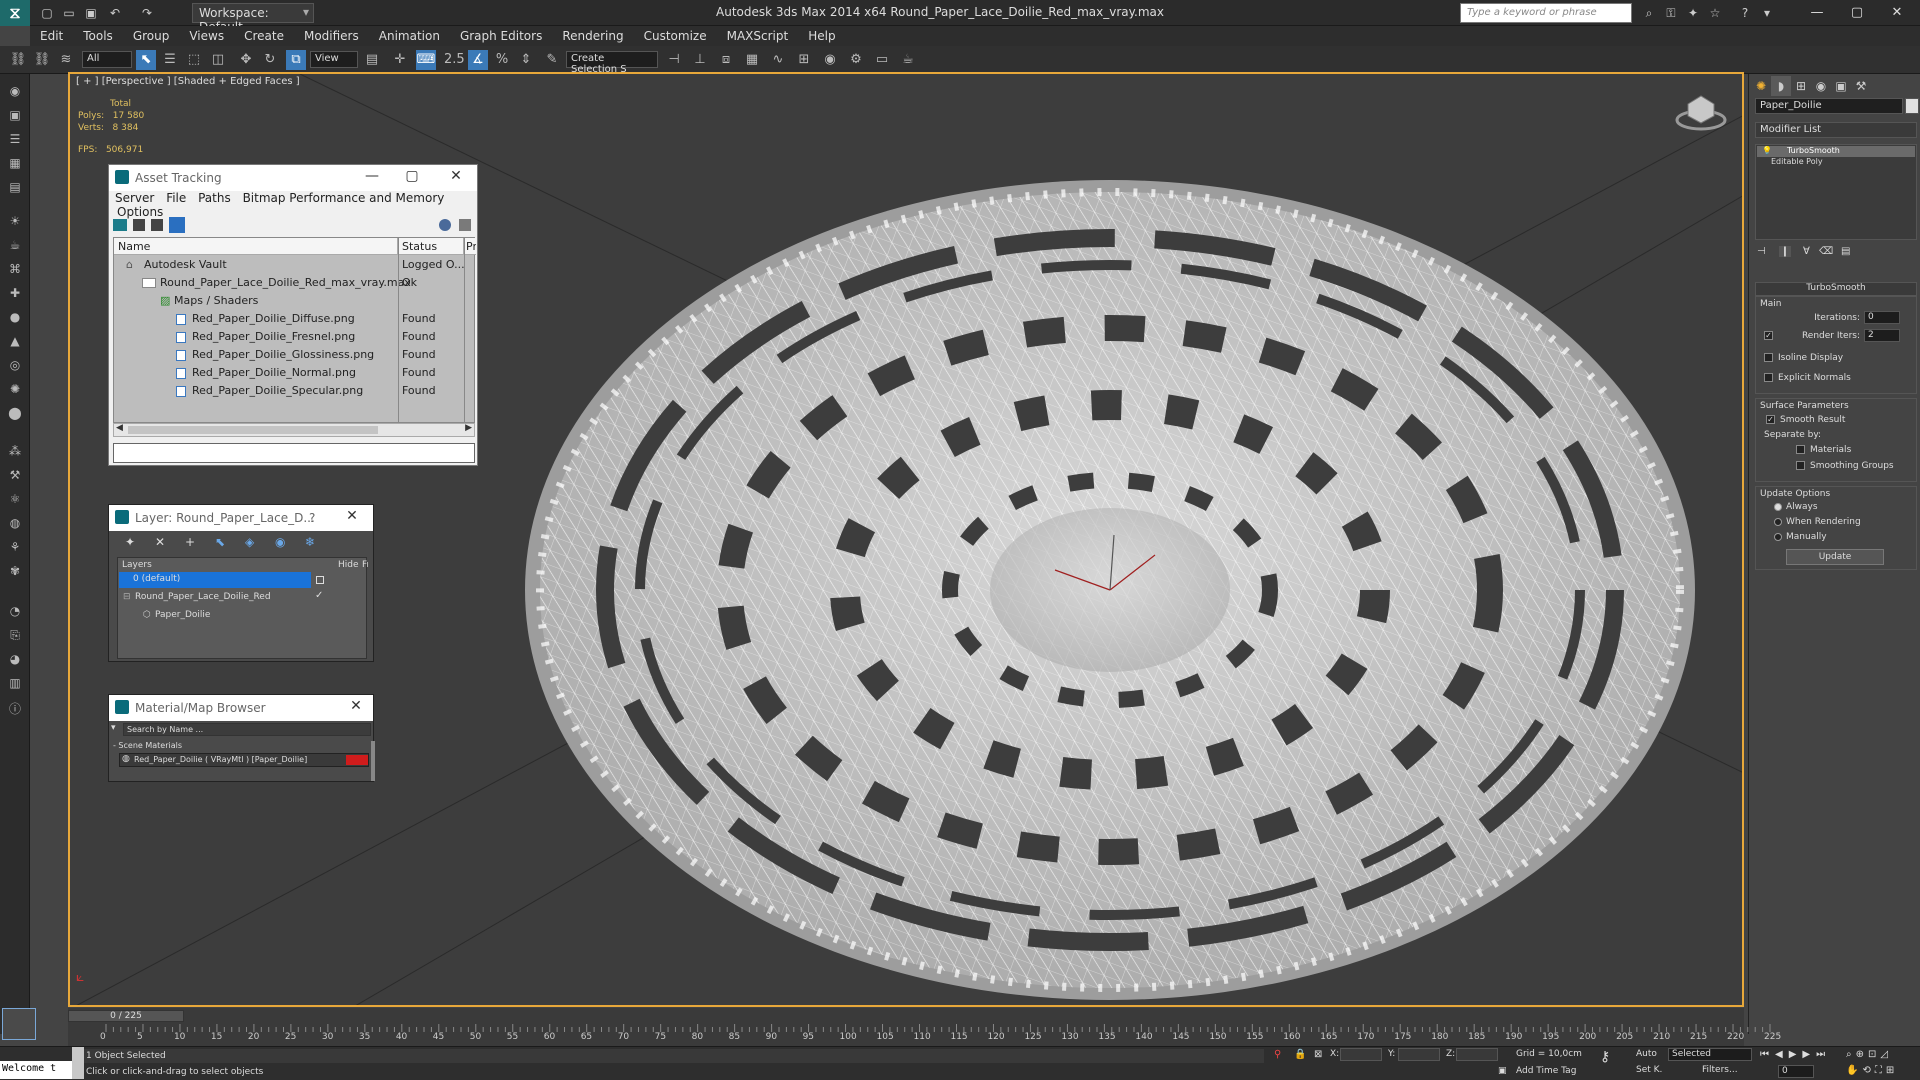 This screenshot has height=1080, width=1920. What do you see at coordinates (758, 36) in the screenshot?
I see `menu-maxscript: MAXScript` at bounding box center [758, 36].